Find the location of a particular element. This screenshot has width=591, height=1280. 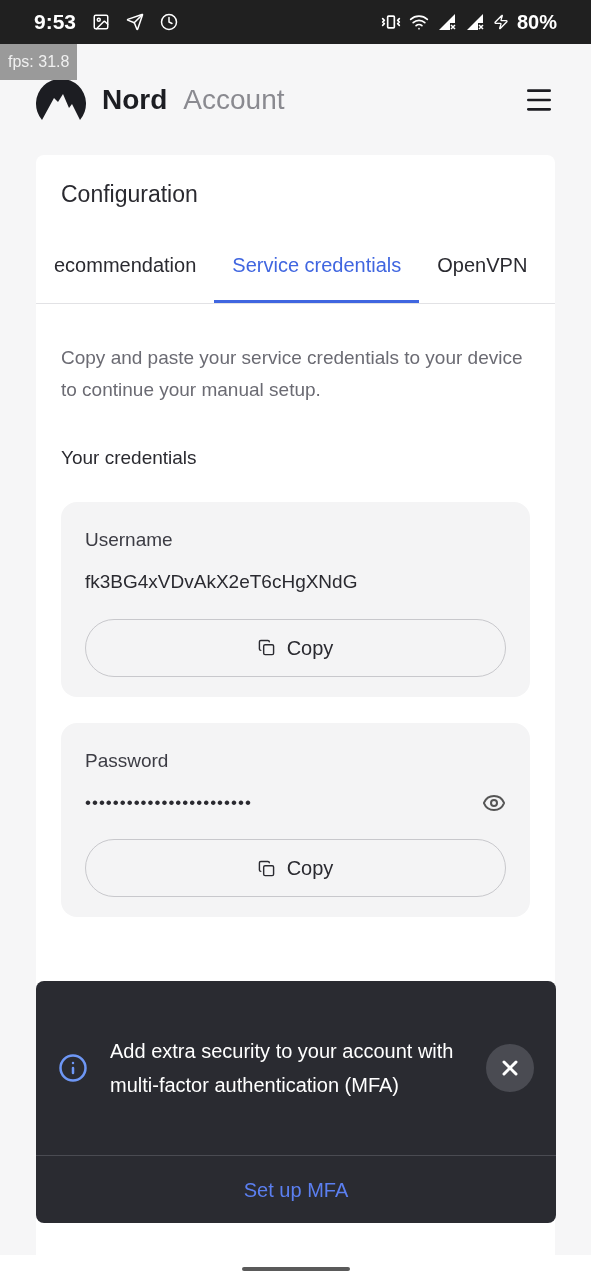

field-label: Password is located at coordinates (127, 760).